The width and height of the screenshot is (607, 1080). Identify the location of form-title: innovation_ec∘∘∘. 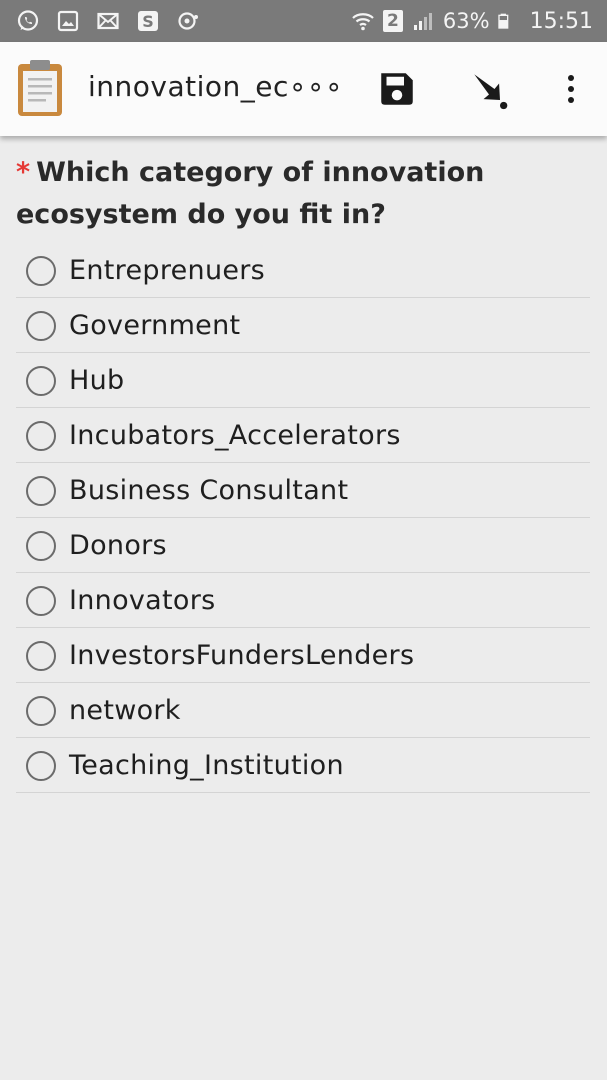
(215, 86).